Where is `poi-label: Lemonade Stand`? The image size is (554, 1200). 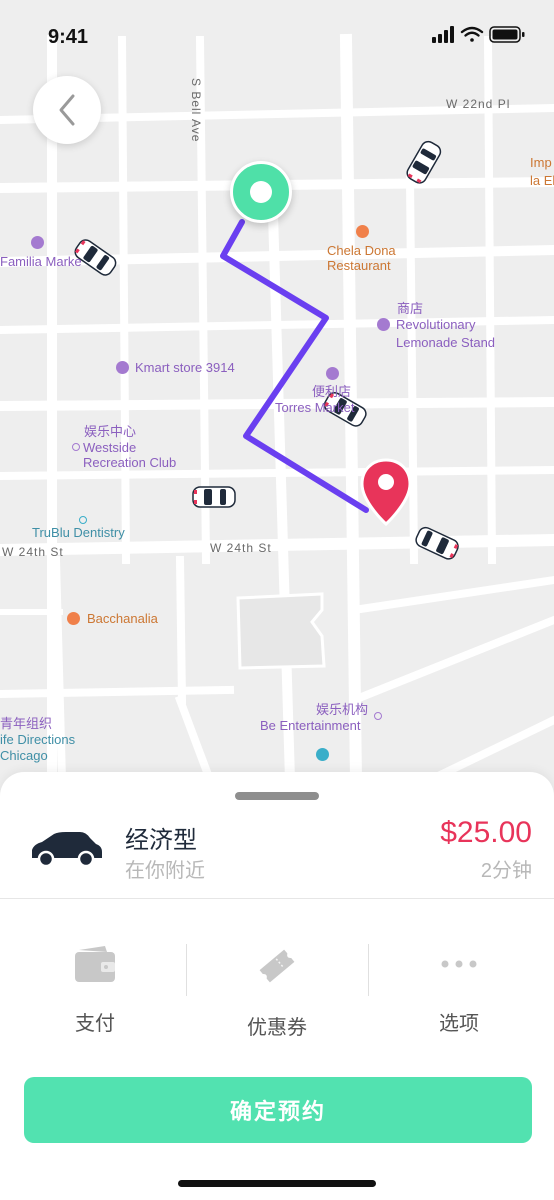 poi-label: Lemonade Stand is located at coordinates (446, 342).